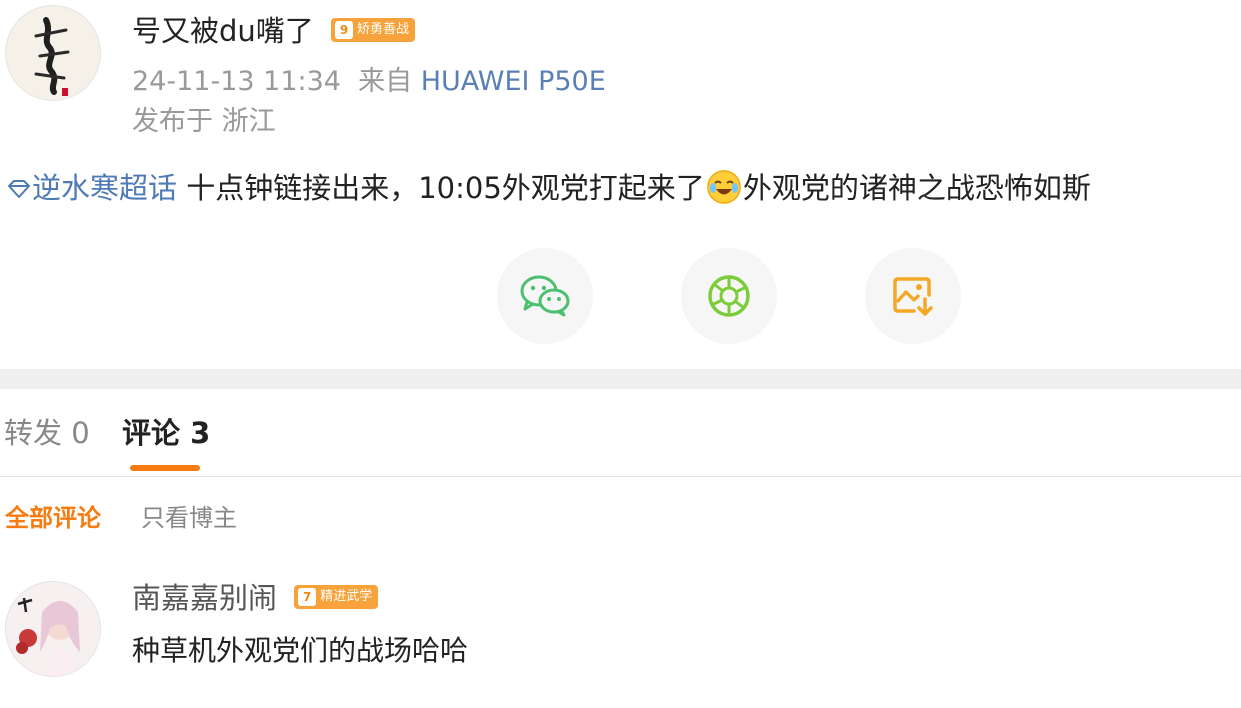 The width and height of the screenshot is (1241, 708). Describe the element at coordinates (19, 189) in the screenshot. I see `supertopic-icon` at that location.